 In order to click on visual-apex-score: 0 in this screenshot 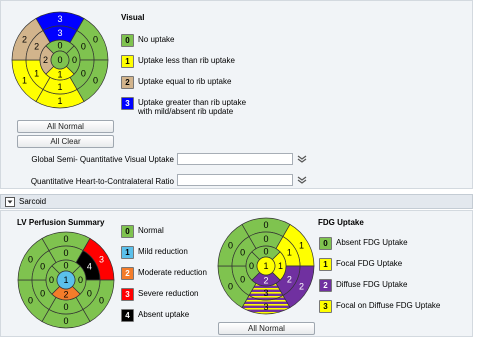, I will do `click(59, 60)`.